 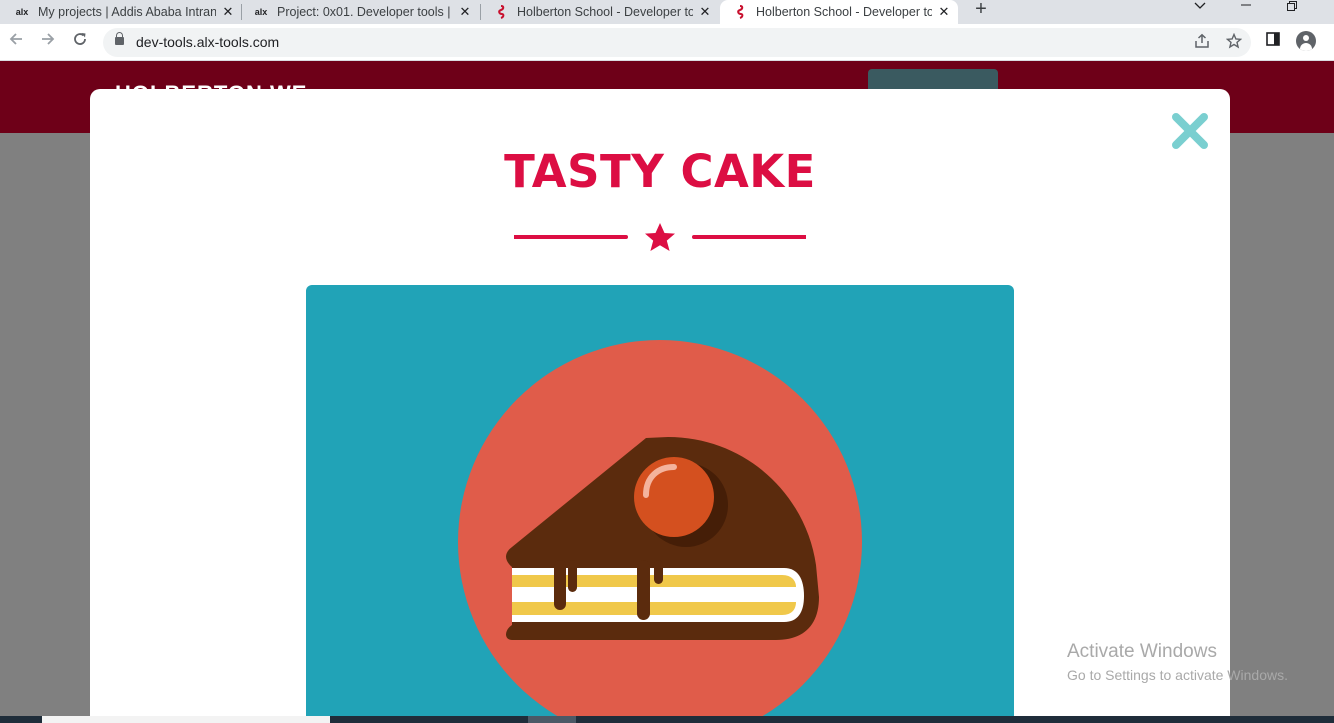 What do you see at coordinates (1292, 9) in the screenshot?
I see `restore-icon` at bounding box center [1292, 9].